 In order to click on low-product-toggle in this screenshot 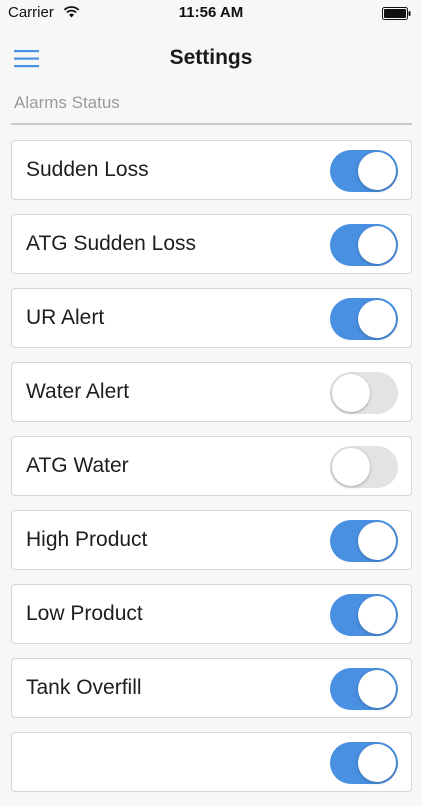, I will do `click(364, 615)`.